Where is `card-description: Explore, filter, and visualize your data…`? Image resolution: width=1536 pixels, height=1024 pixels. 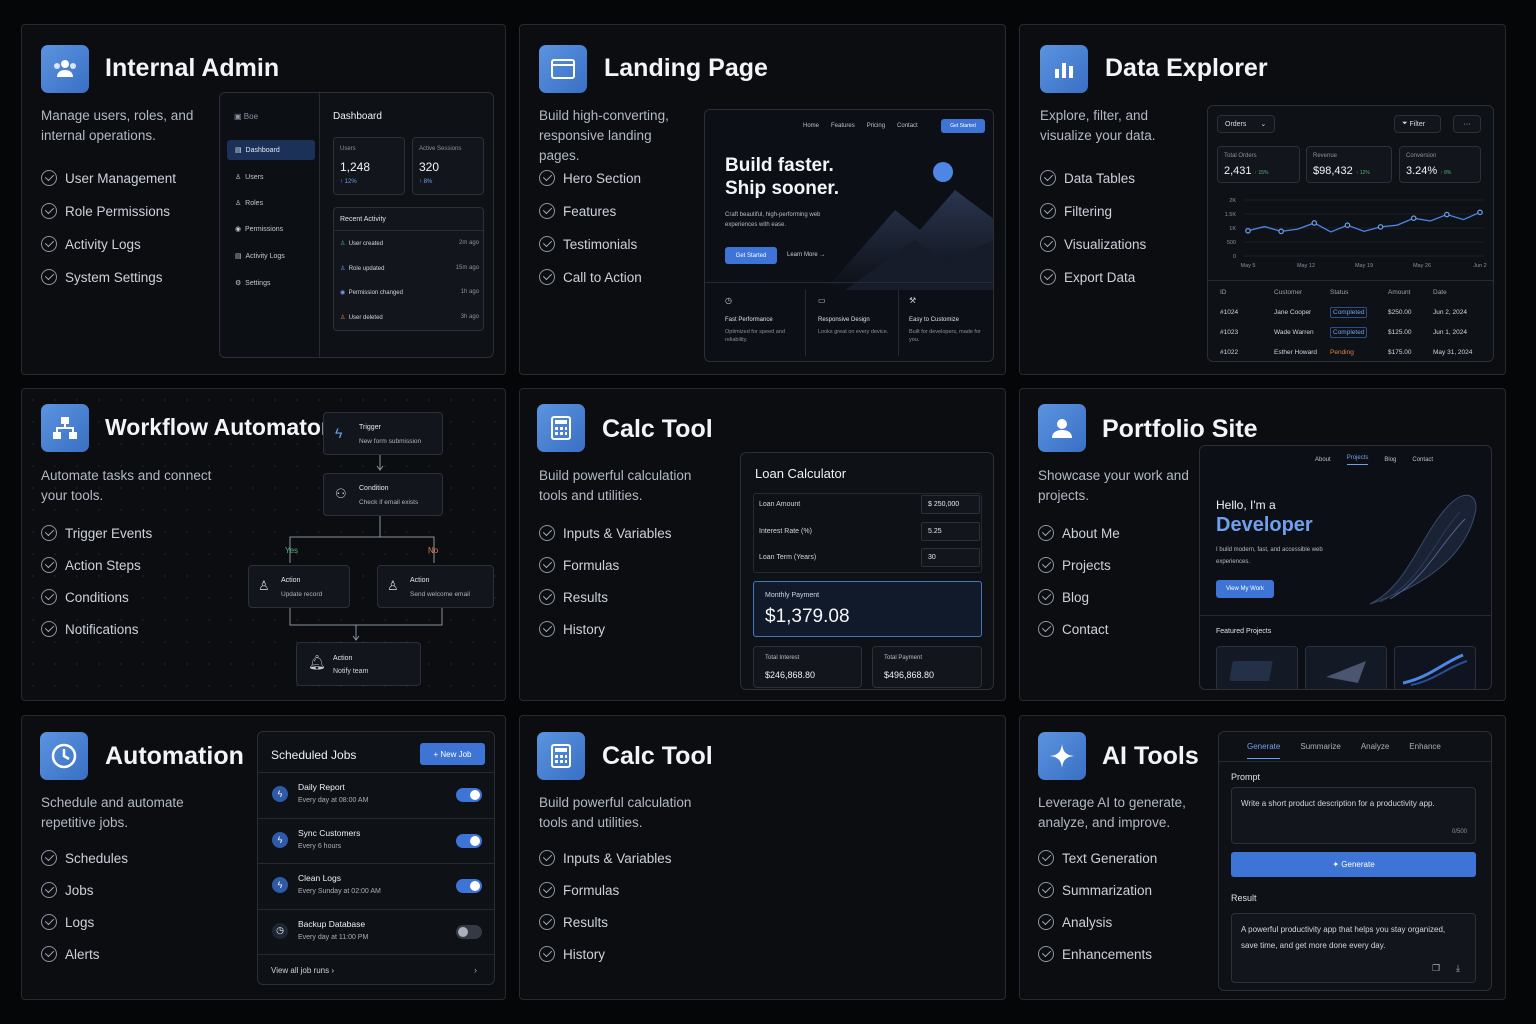 card-description: Explore, filter, and visualize your data… is located at coordinates (1098, 125).